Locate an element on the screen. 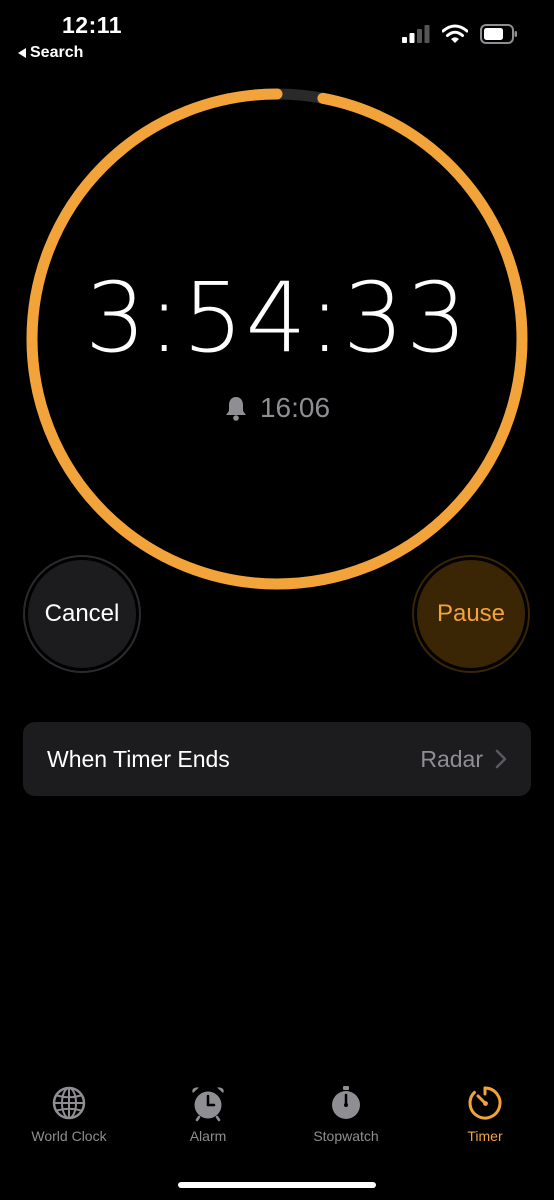 Image resolution: width=554 pixels, height=1200 pixels. globe-icon is located at coordinates (69, 1103).